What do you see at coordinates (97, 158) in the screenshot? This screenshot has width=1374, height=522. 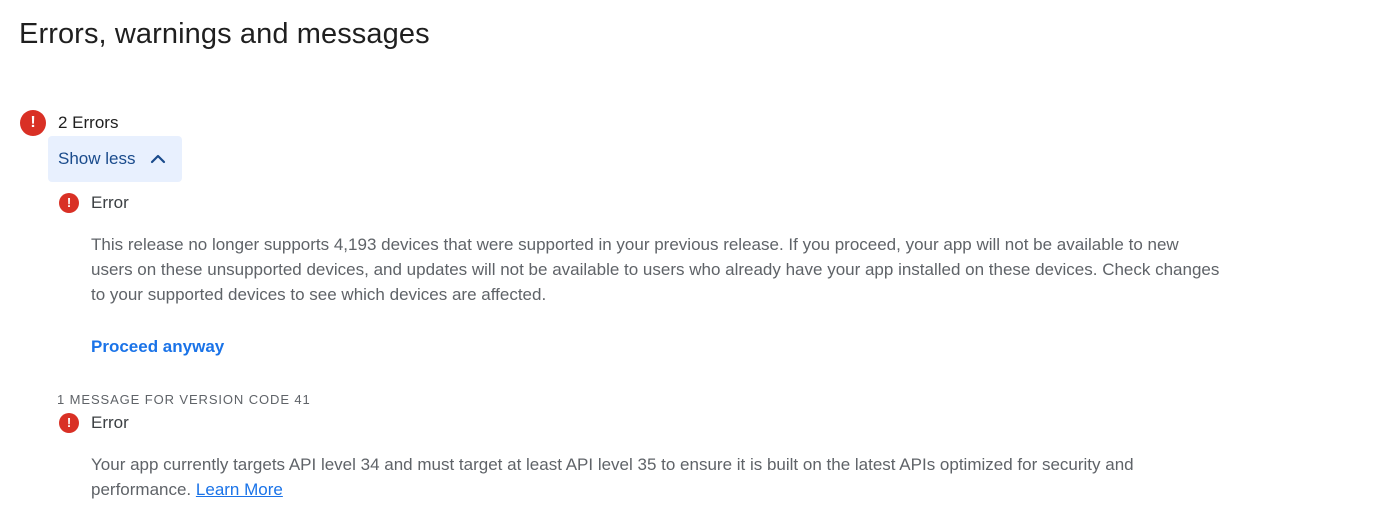 I see `show-less-label: Show less` at bounding box center [97, 158].